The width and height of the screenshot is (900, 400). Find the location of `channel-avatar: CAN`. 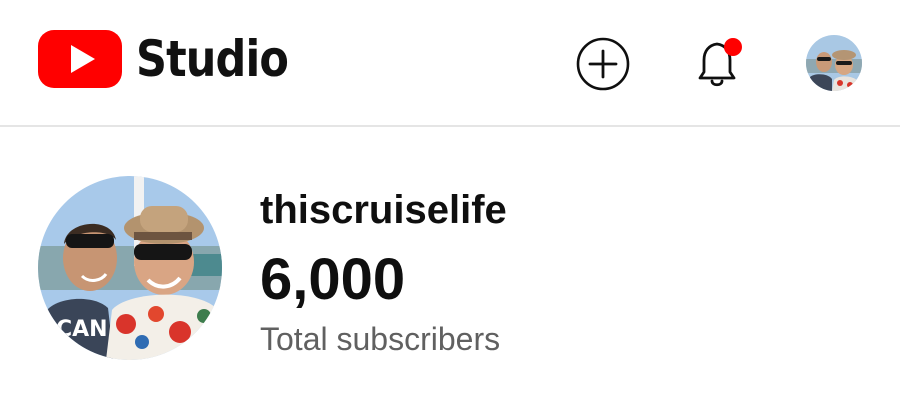

channel-avatar: CAN is located at coordinates (130, 268).